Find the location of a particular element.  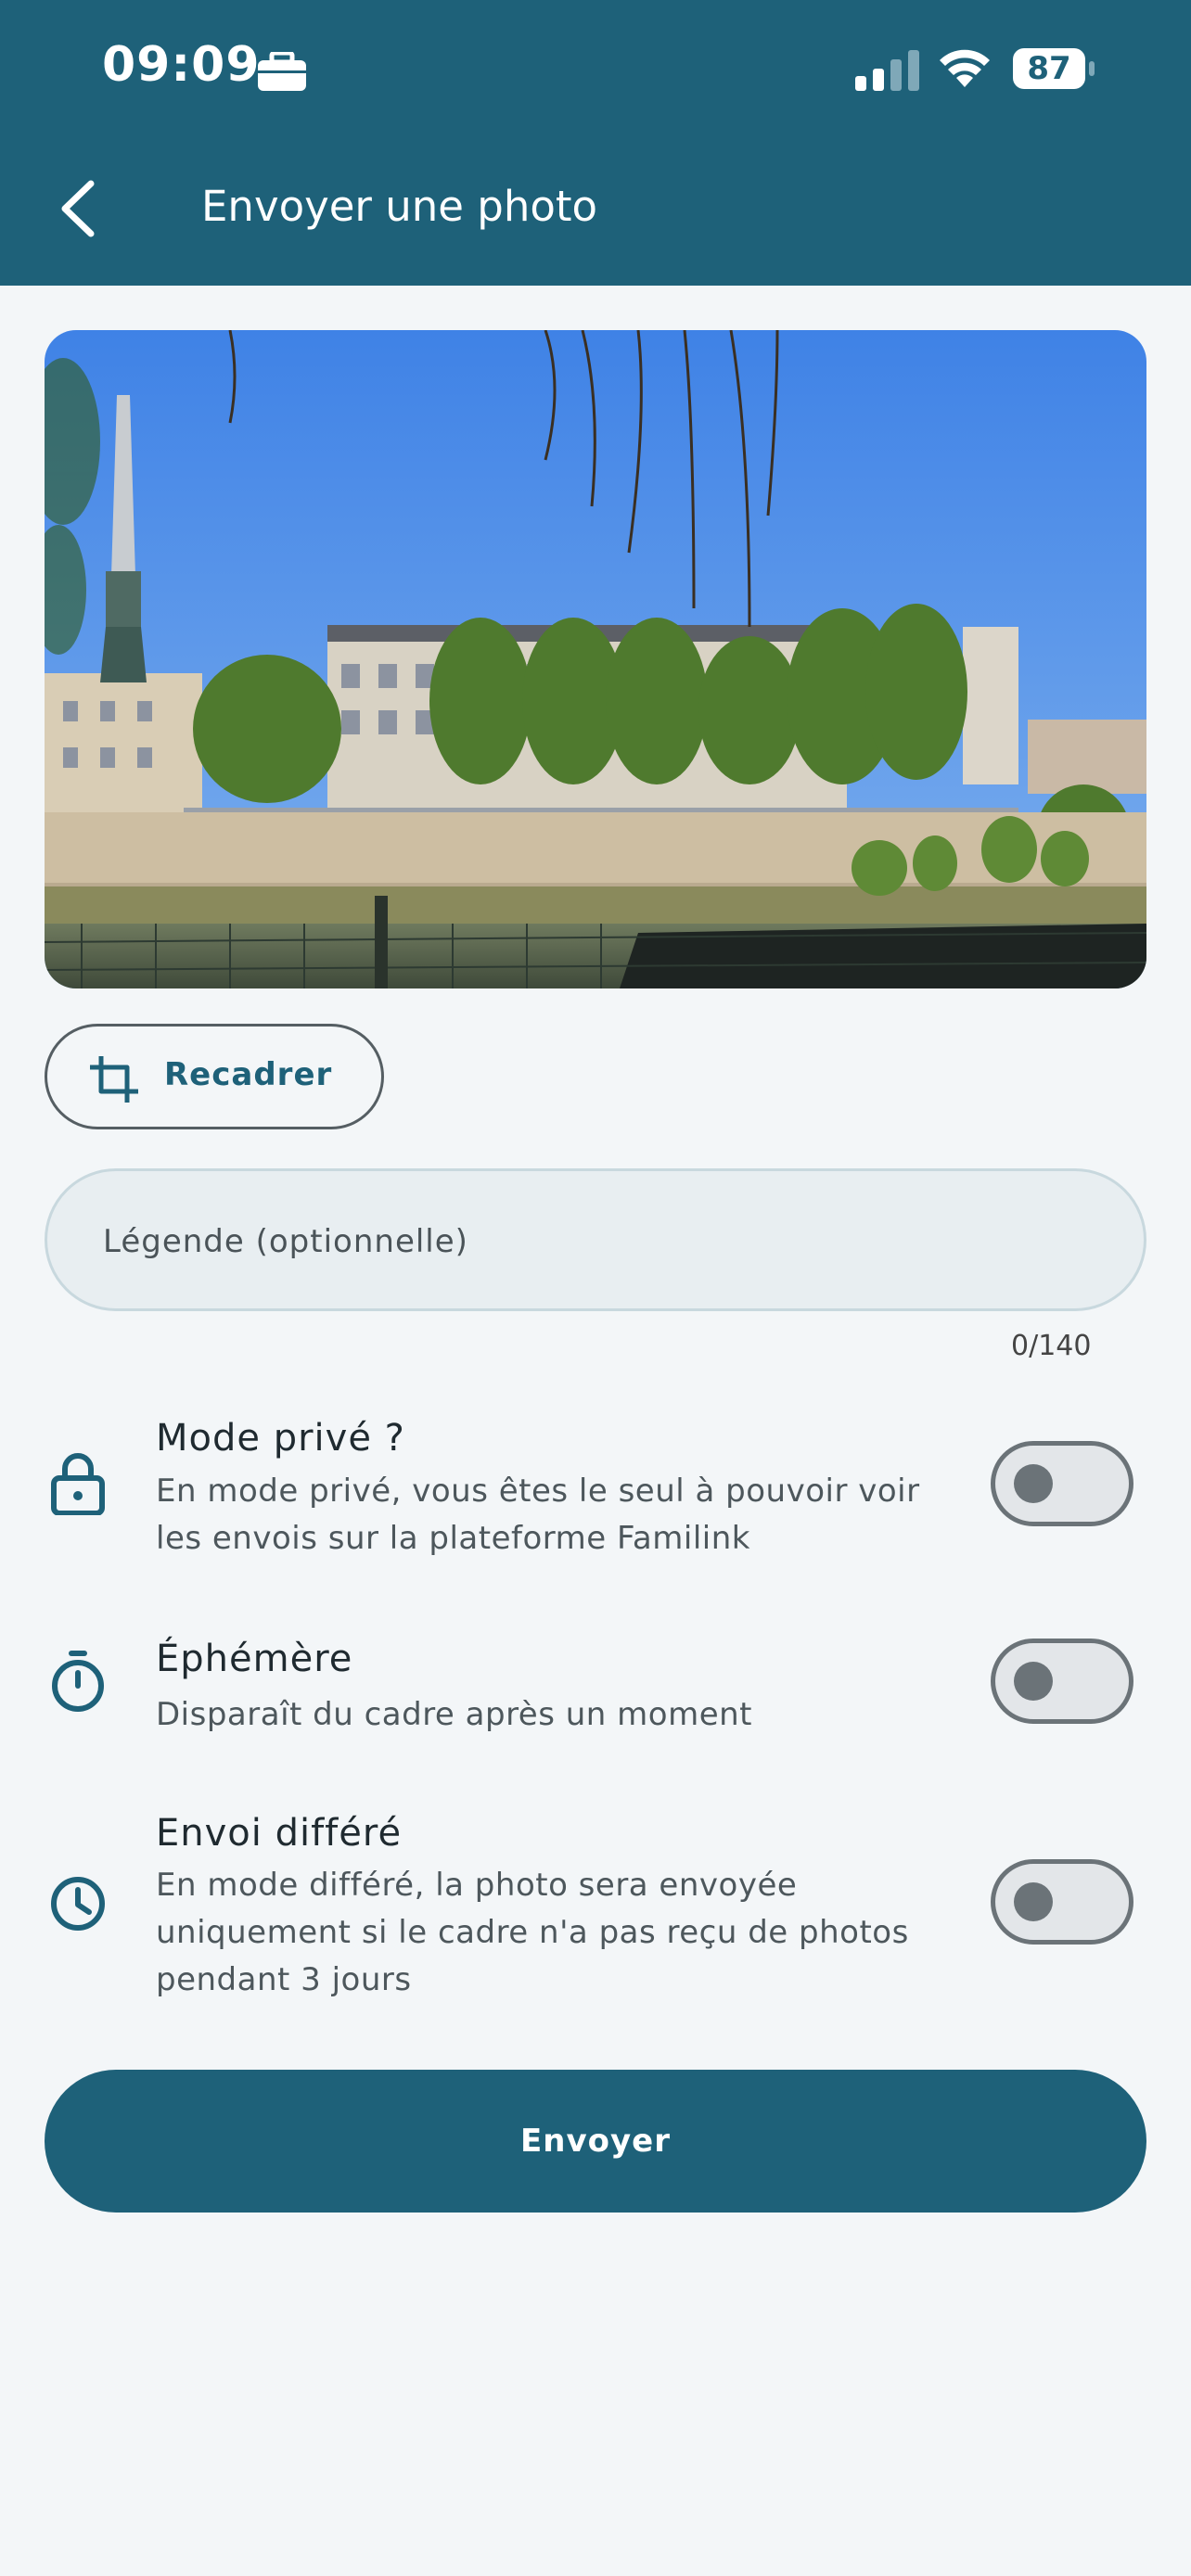

option-desc-line: En mode différé, la photo sera envoyée is located at coordinates (477, 1886).